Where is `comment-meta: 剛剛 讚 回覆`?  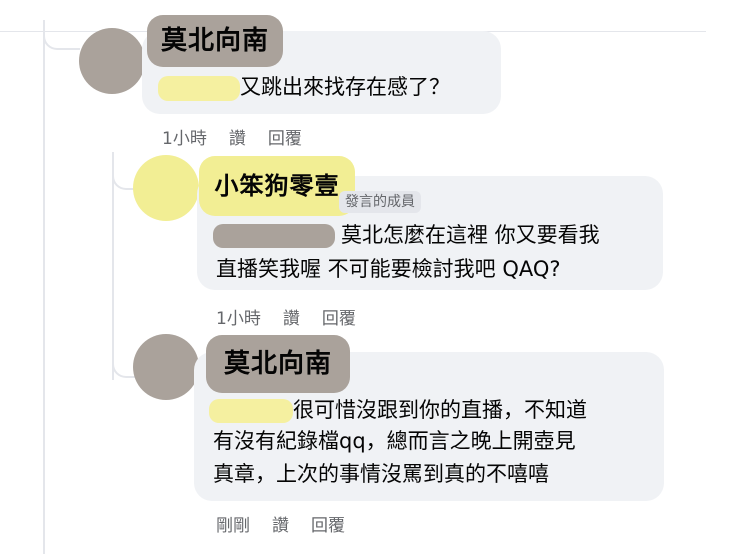 comment-meta: 剛剛 讚 回覆 is located at coordinates (291, 523).